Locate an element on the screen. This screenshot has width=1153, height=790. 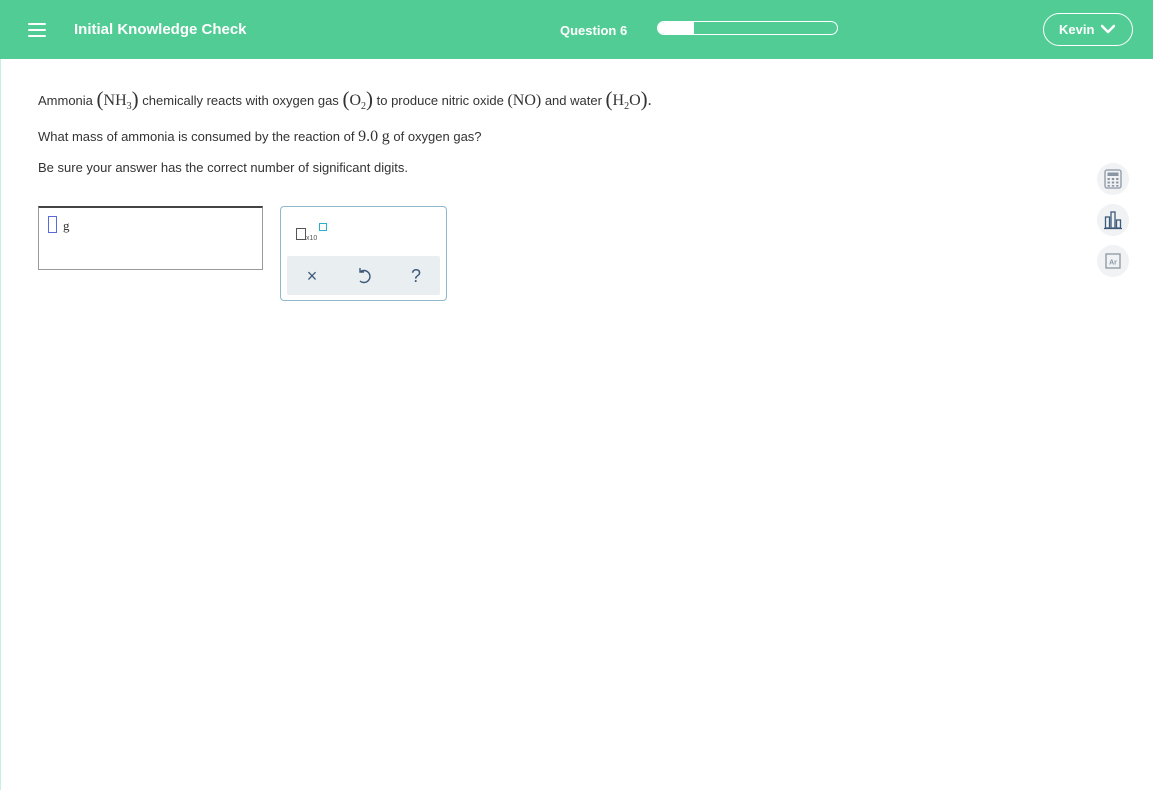
periodic-table-icon: Ar is located at coordinates (1113, 261).